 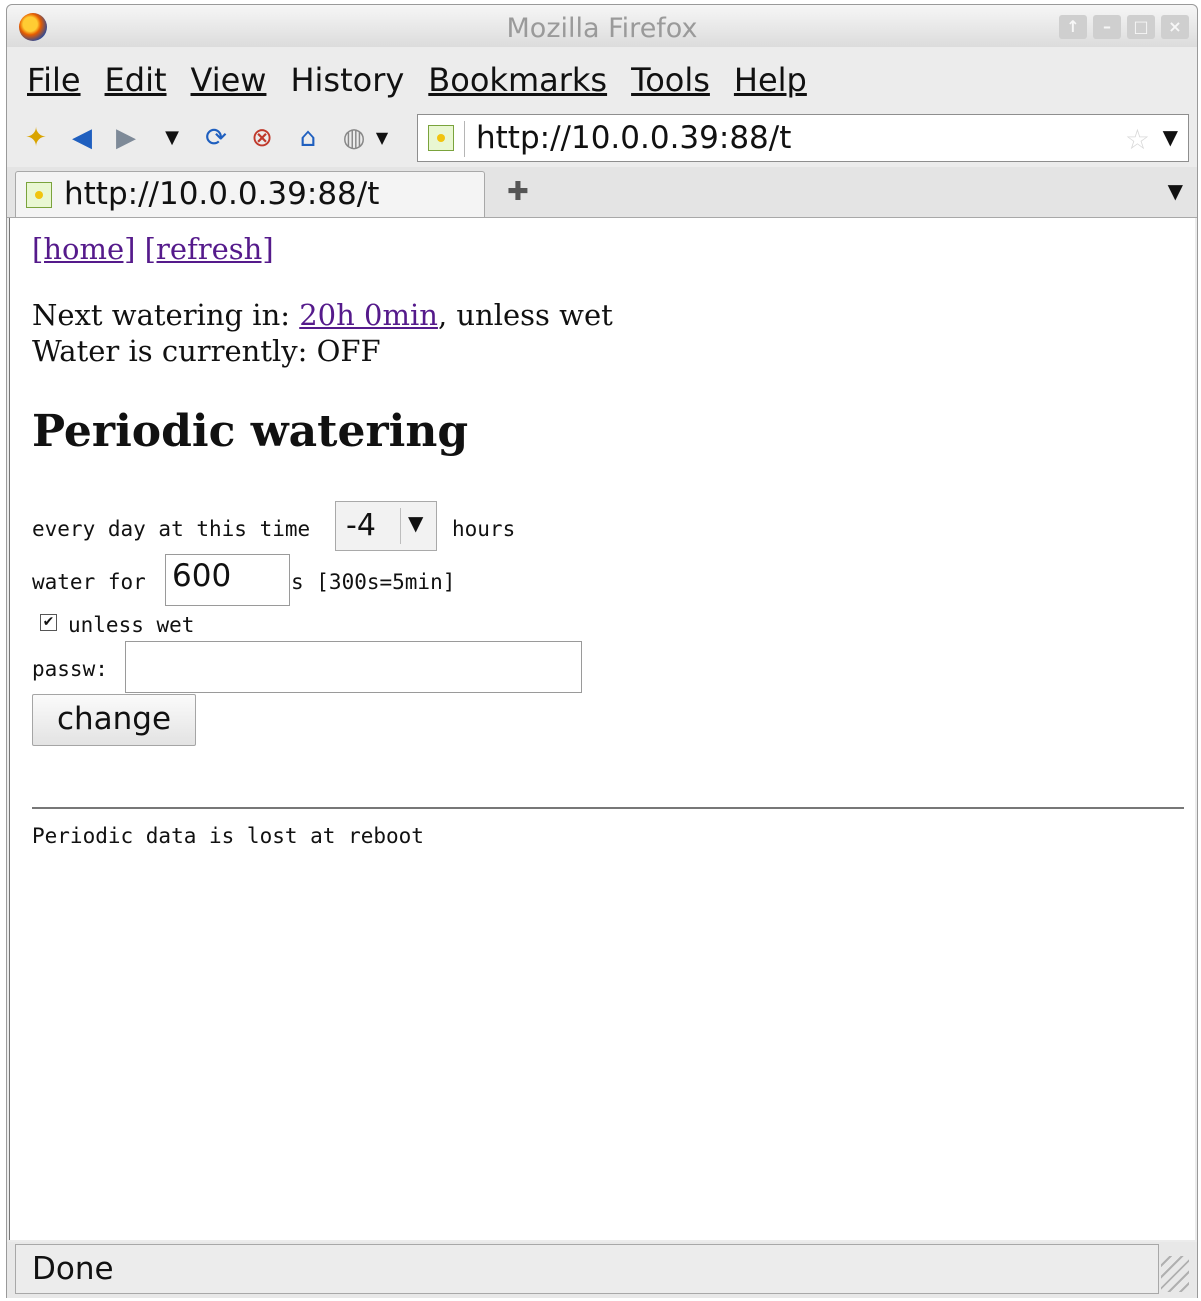 What do you see at coordinates (353, 667) in the screenshot?
I see `password-input` at bounding box center [353, 667].